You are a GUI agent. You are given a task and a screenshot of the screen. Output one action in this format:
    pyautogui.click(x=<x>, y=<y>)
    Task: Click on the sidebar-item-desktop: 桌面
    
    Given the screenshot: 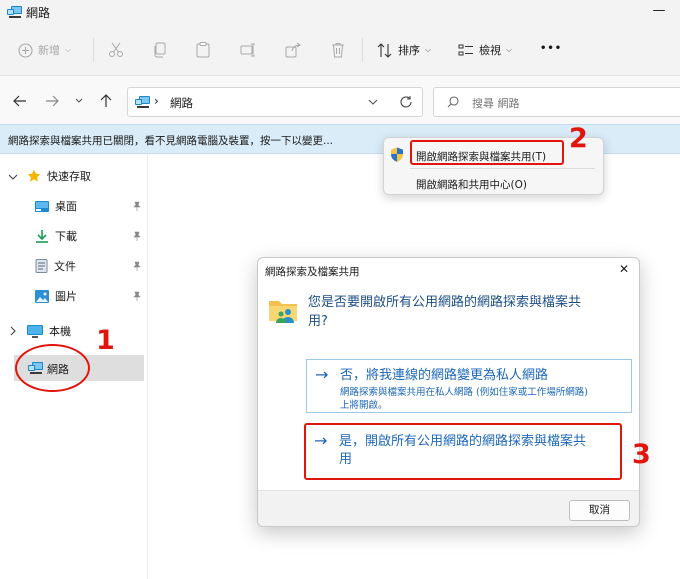 What is the action you would take?
    pyautogui.click(x=56, y=206)
    